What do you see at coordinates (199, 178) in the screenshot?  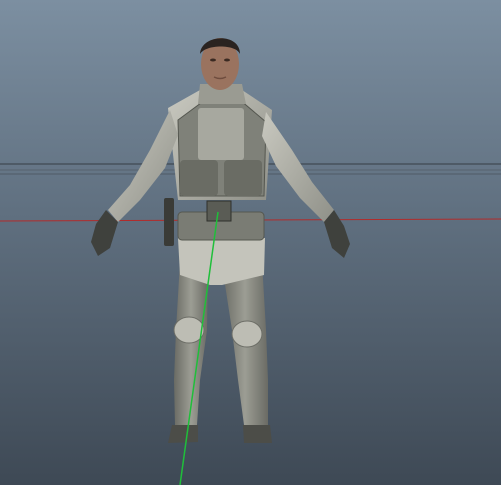 I see `vest-pouch-left` at bounding box center [199, 178].